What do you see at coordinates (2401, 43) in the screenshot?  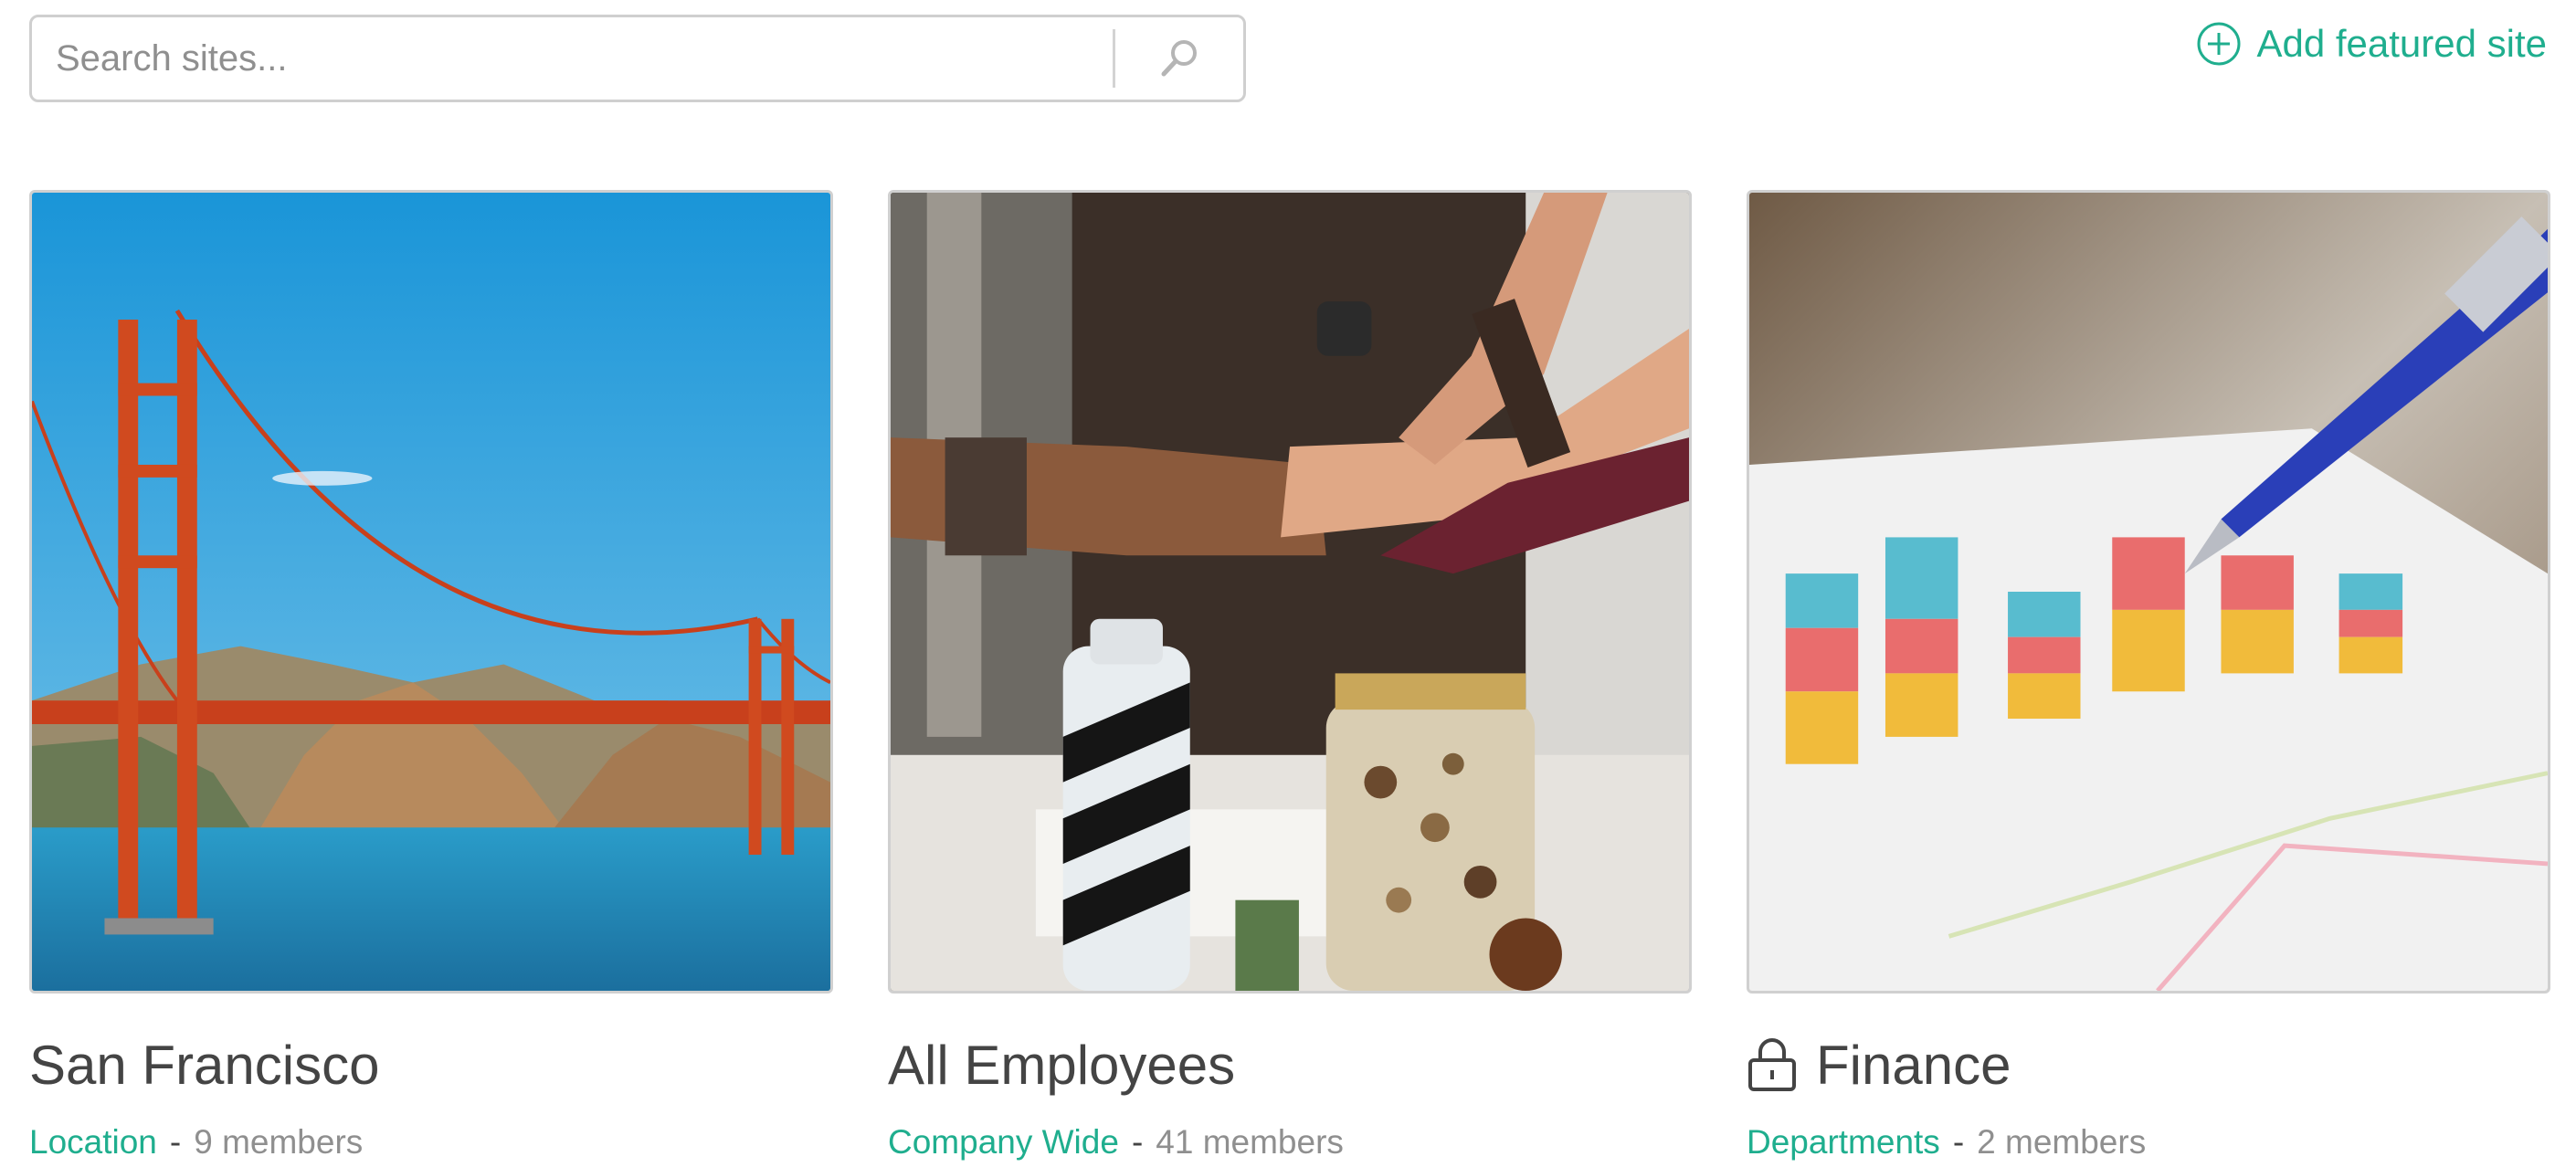 I see `add-featured-site-label: Add featured site` at bounding box center [2401, 43].